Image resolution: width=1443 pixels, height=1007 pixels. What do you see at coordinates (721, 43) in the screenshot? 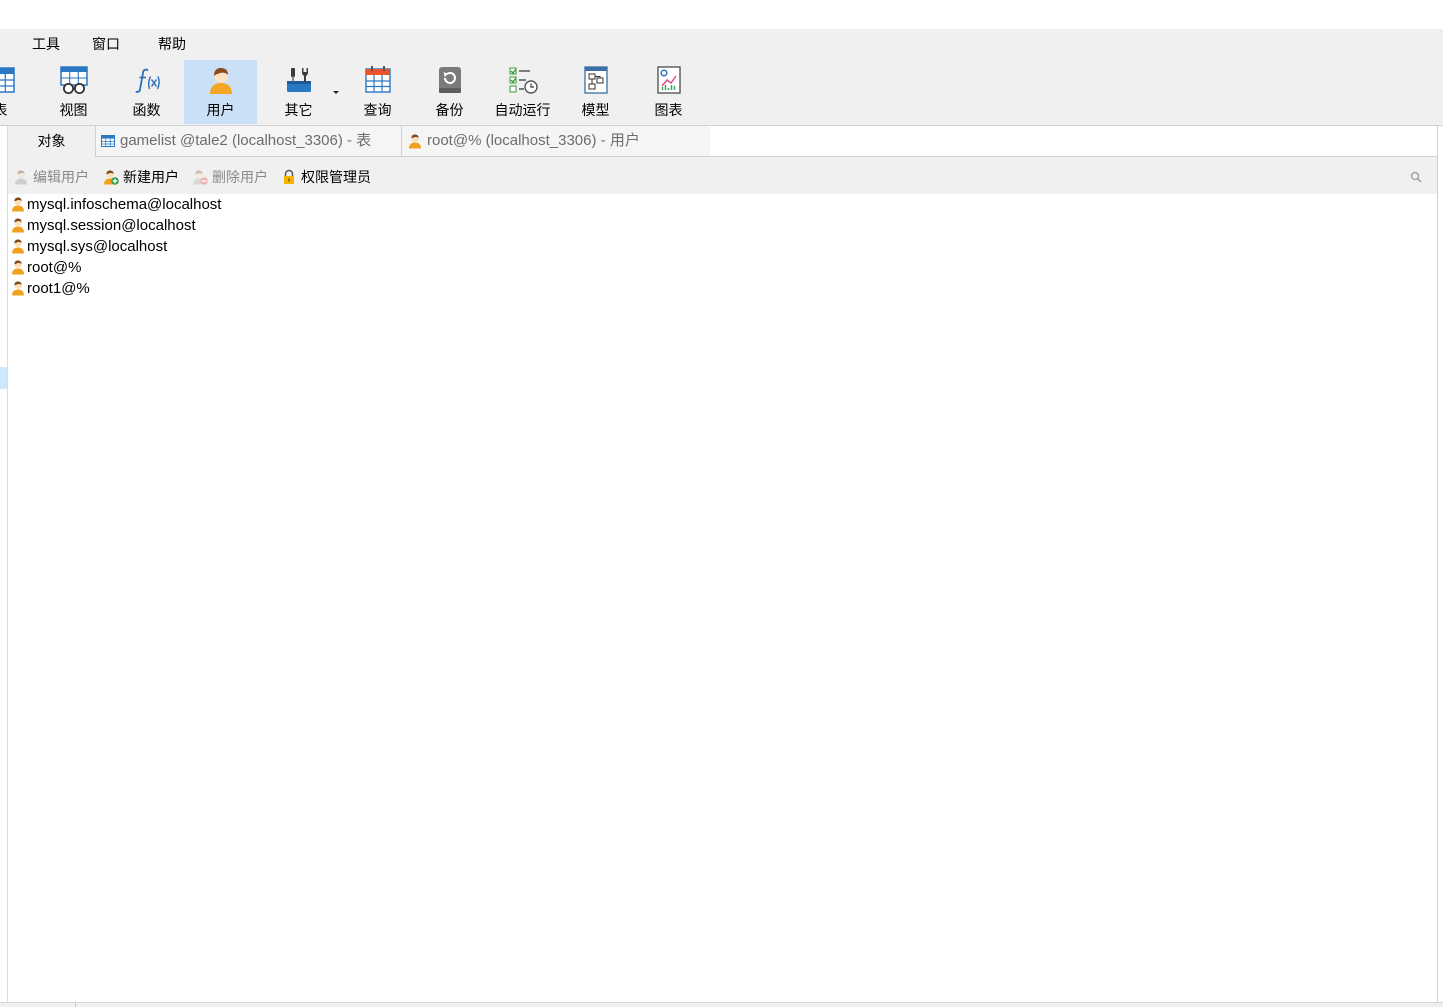
I see `menu-bar: 工具 窗口 帮助` at bounding box center [721, 43].